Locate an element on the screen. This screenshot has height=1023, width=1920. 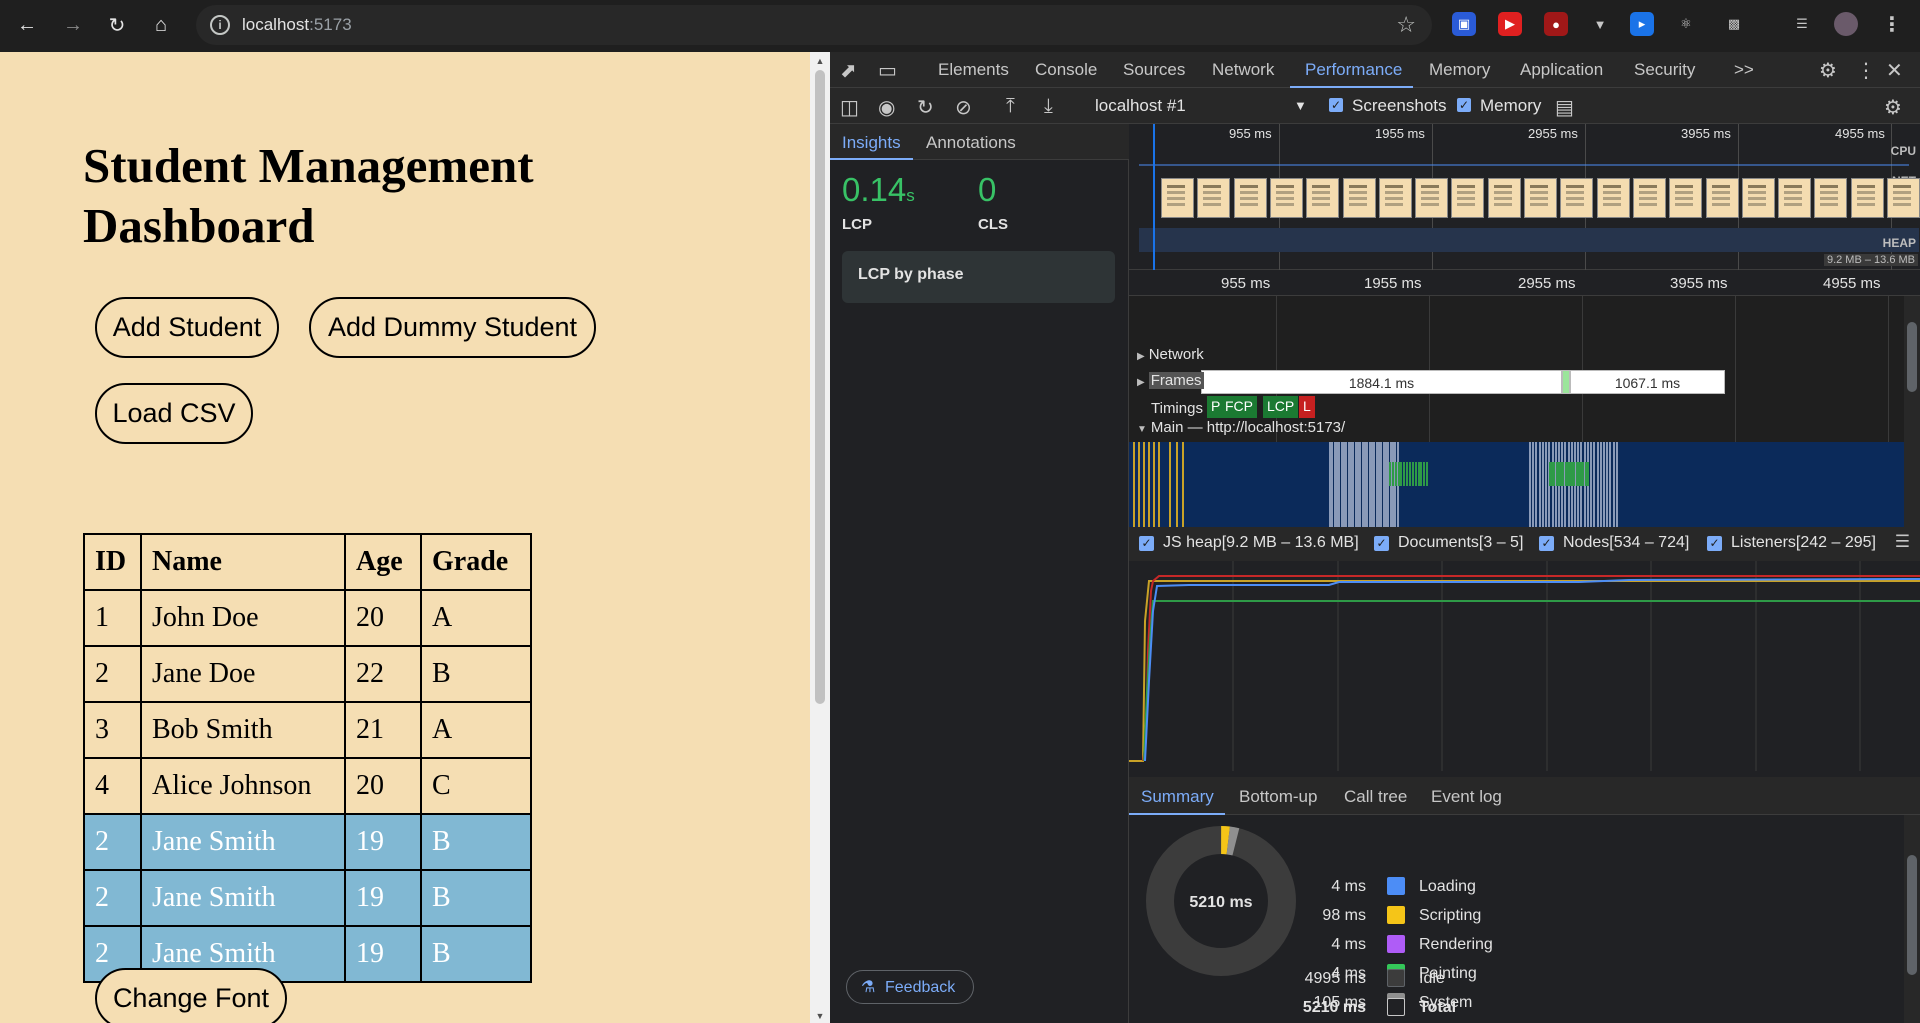
counters-menu-icon: ☰ is located at coordinates (1902, 542).